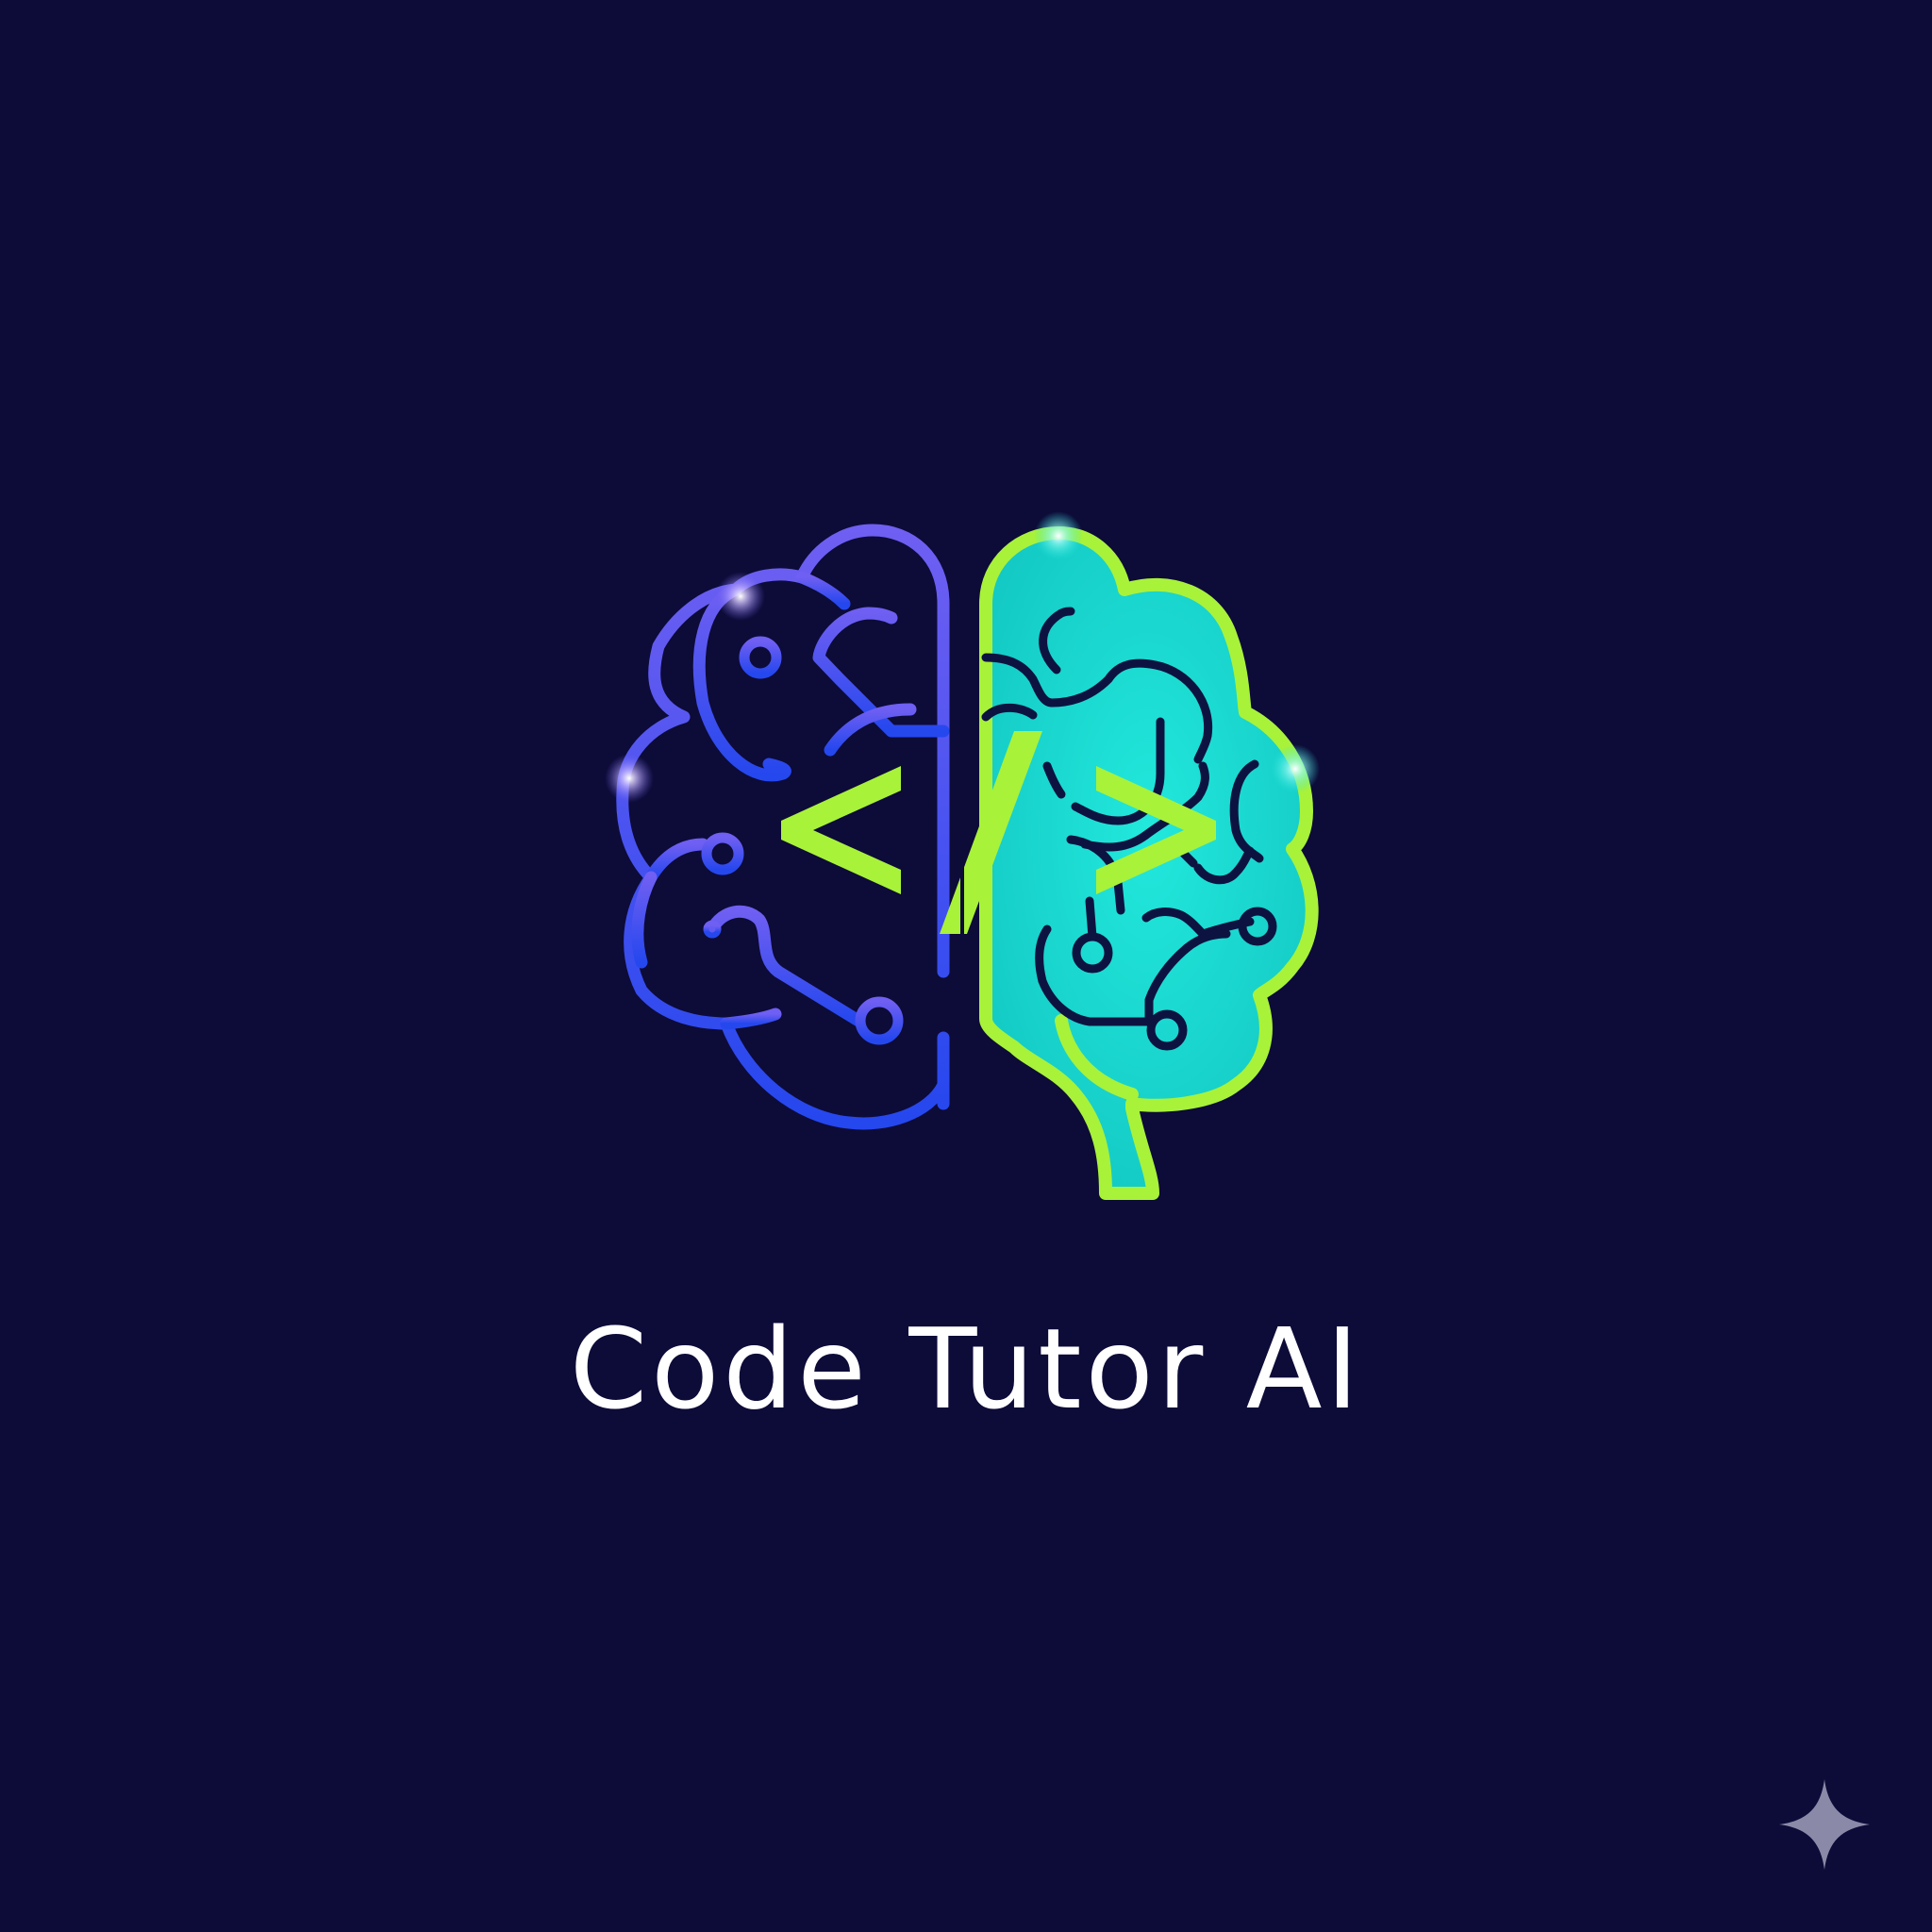 The height and width of the screenshot is (1932, 1932). What do you see at coordinates (963, 855) in the screenshot?
I see `brain-circuit-code-icon` at bounding box center [963, 855].